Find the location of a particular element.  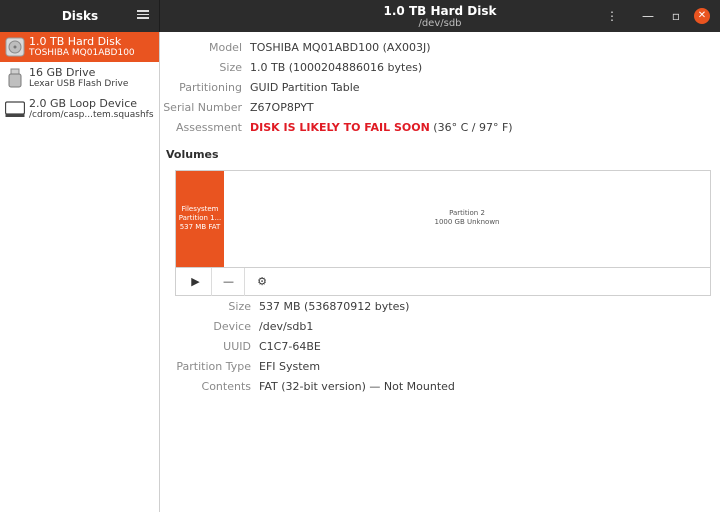

model-row: Model TOSHIBA MQ01ABD100 (AX003J) is located at coordinates (440, 49).